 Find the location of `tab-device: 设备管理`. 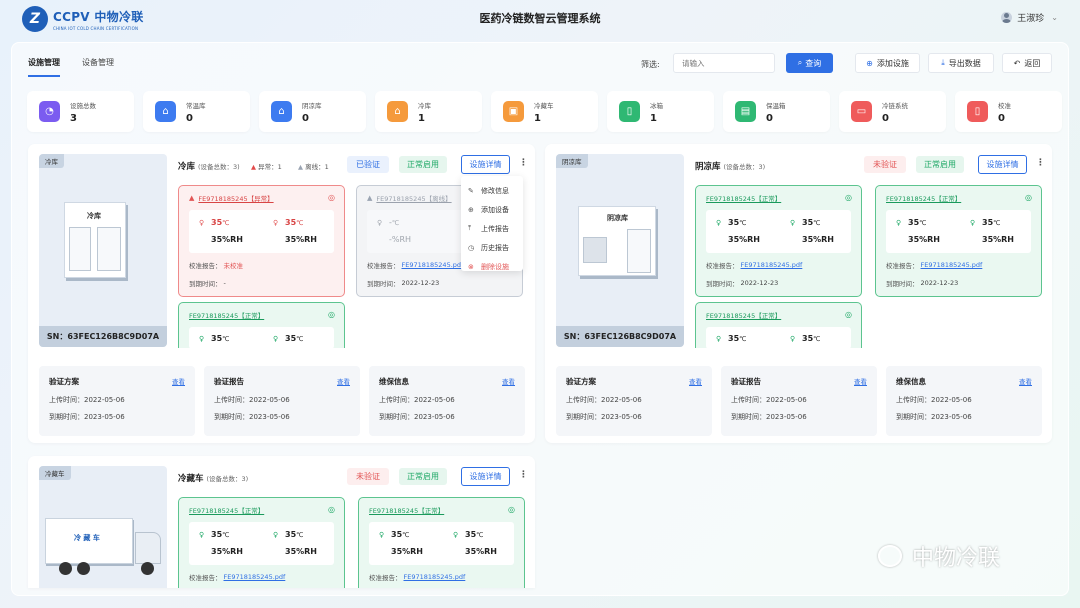

tab-device: 设备管理 is located at coordinates (98, 67).